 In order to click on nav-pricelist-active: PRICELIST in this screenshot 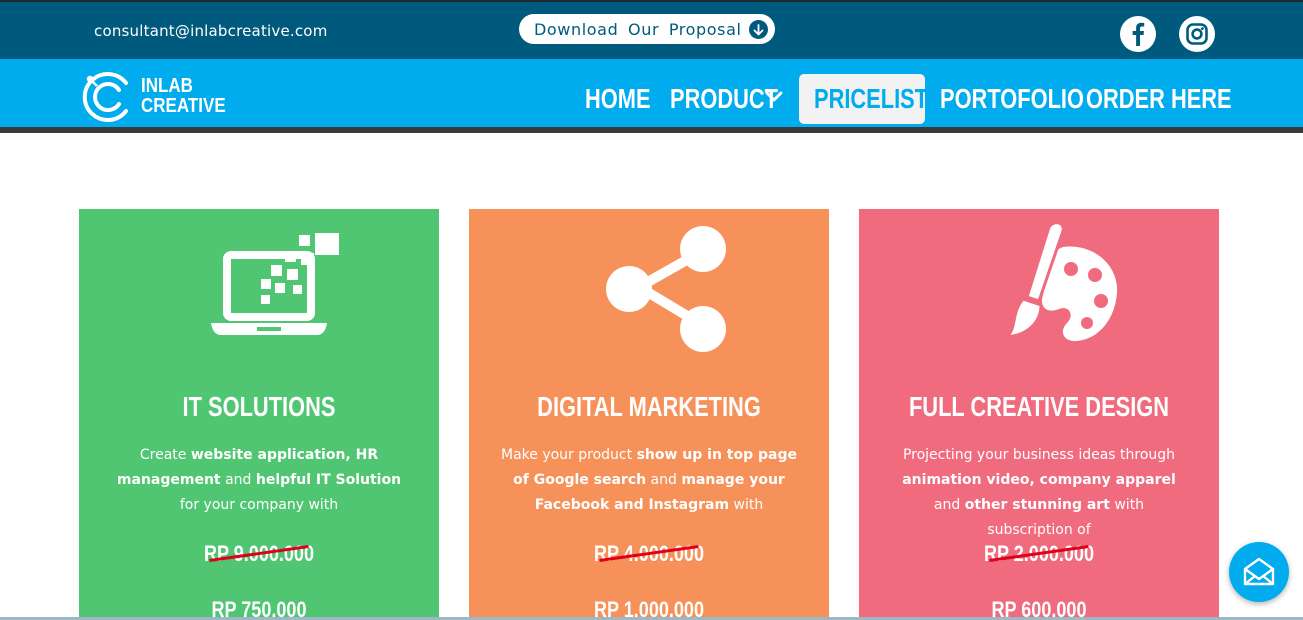, I will do `click(863, 99)`.